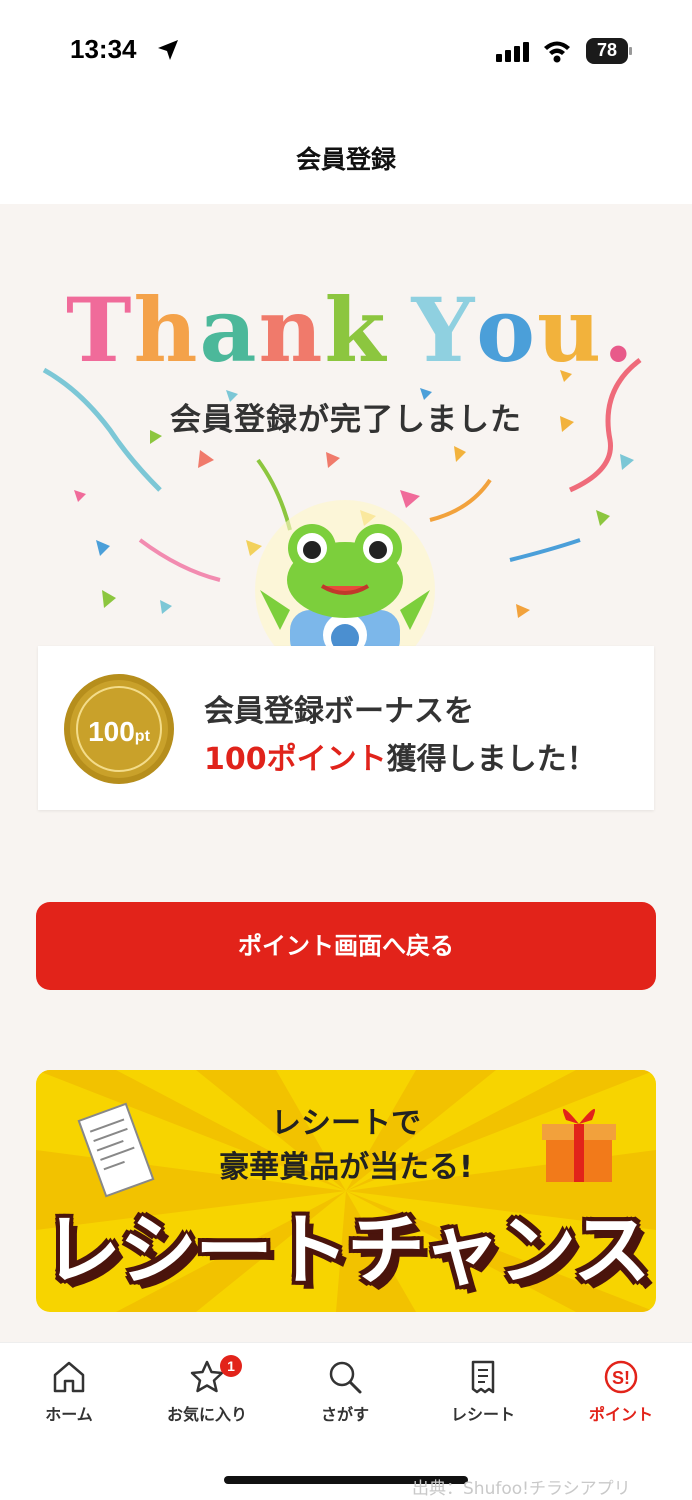  Describe the element at coordinates (347, 1251) in the screenshot. I see `banner-title: レシートチャンス` at that location.